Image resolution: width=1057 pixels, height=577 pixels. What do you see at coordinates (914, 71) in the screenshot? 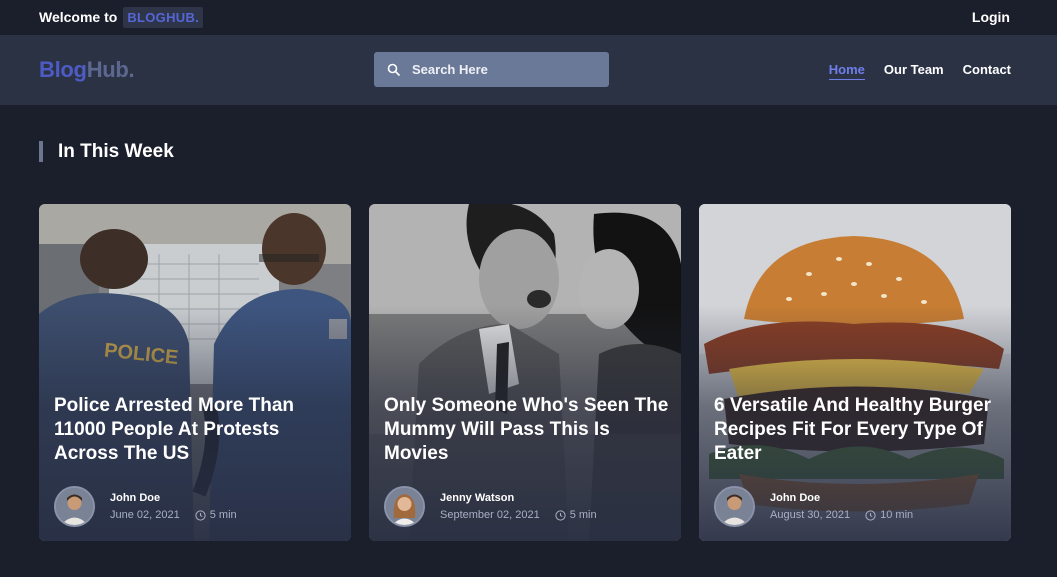
I see `nav-our-team: Our Team` at bounding box center [914, 71].